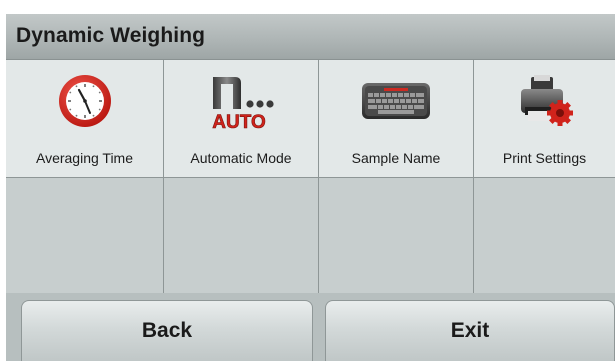  Describe the element at coordinates (396, 158) in the screenshot. I see `menu-item-label: Sample Name` at that location.